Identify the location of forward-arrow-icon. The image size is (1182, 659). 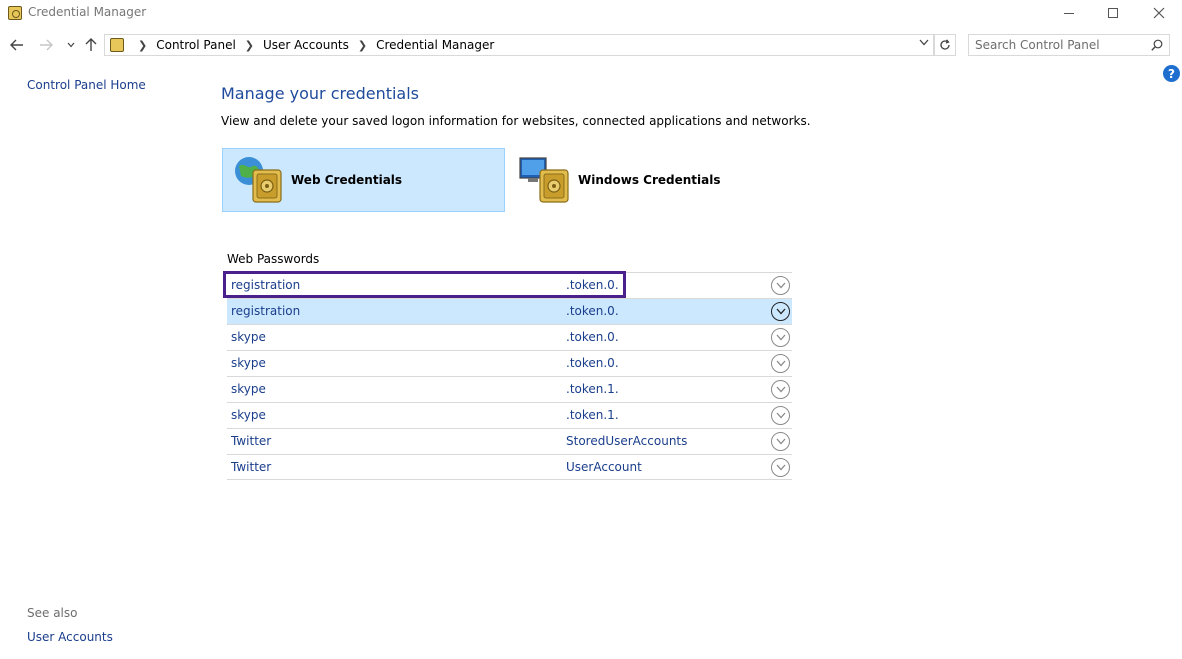
(46, 45).